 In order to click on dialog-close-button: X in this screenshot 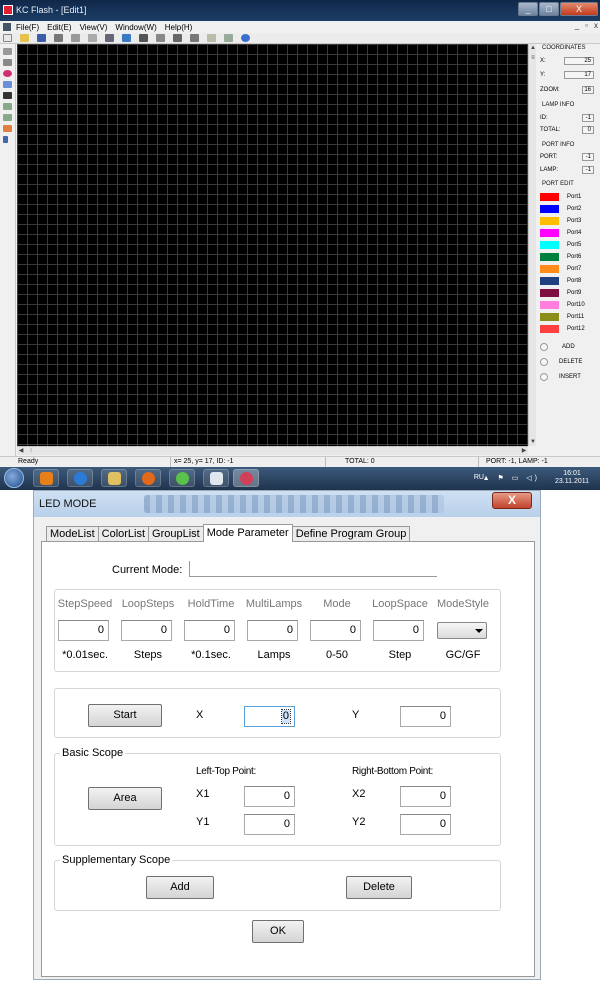, I will do `click(512, 500)`.